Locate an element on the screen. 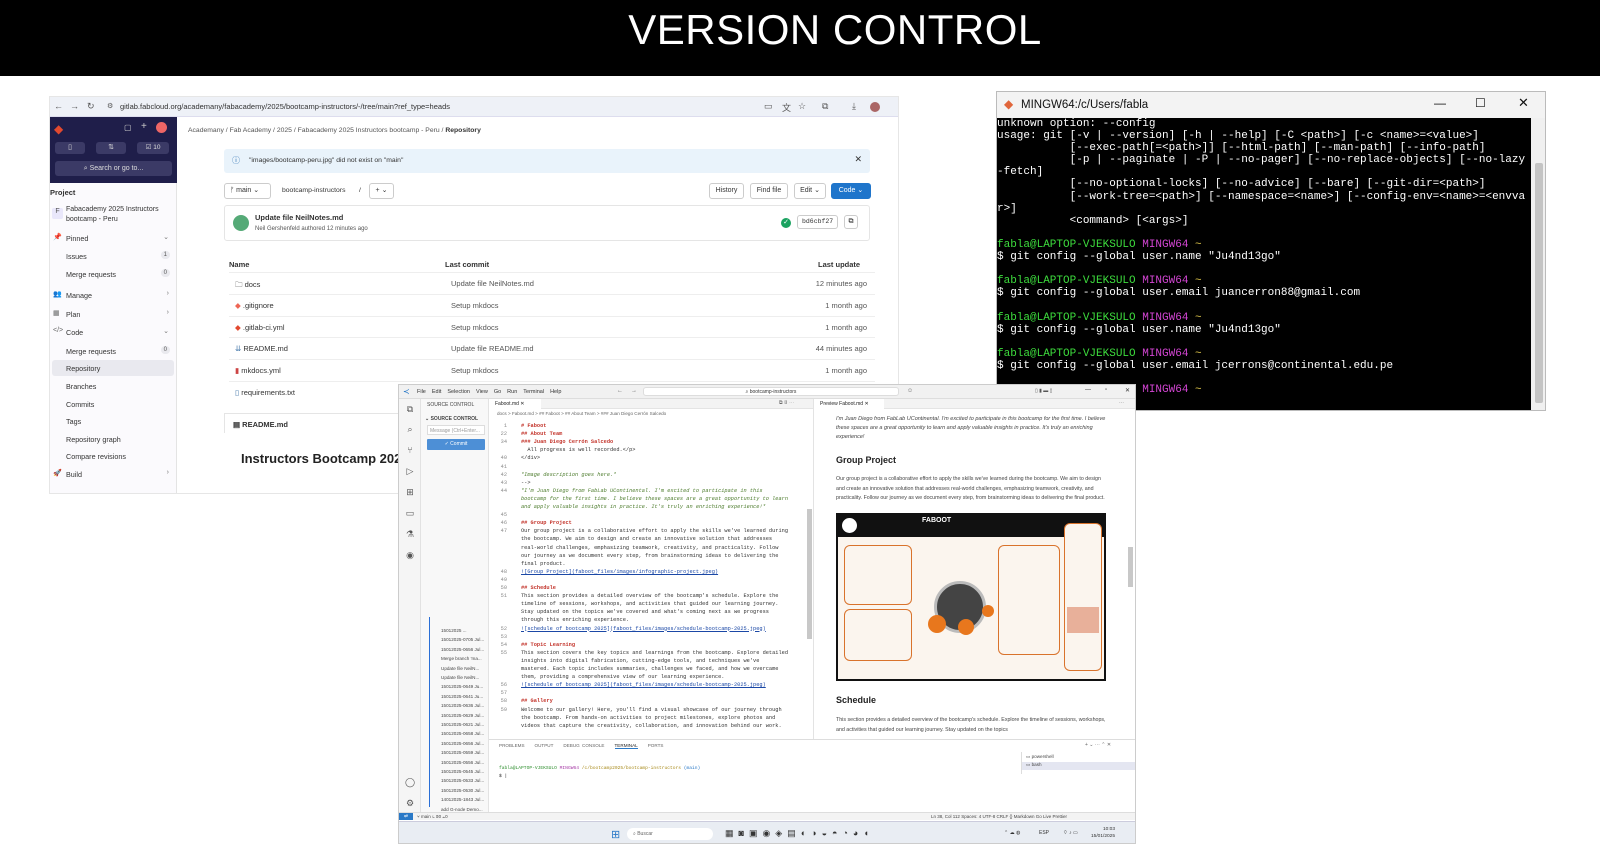 The height and width of the screenshot is (865, 1600). add-file-button: + ⌄ is located at coordinates (381, 191).